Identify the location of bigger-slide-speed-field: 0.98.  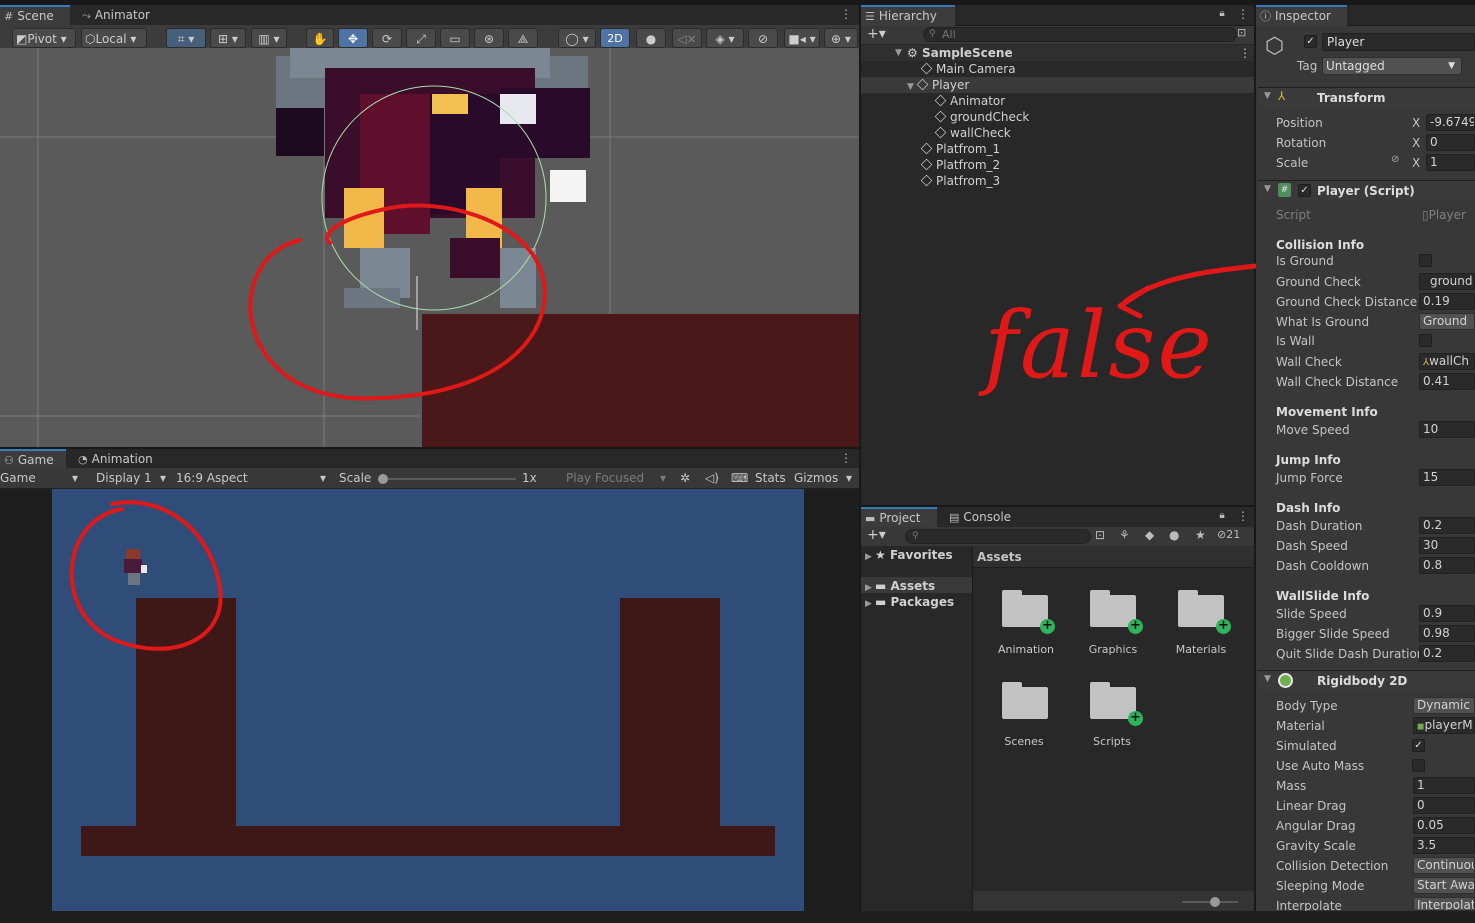
(1447, 633).